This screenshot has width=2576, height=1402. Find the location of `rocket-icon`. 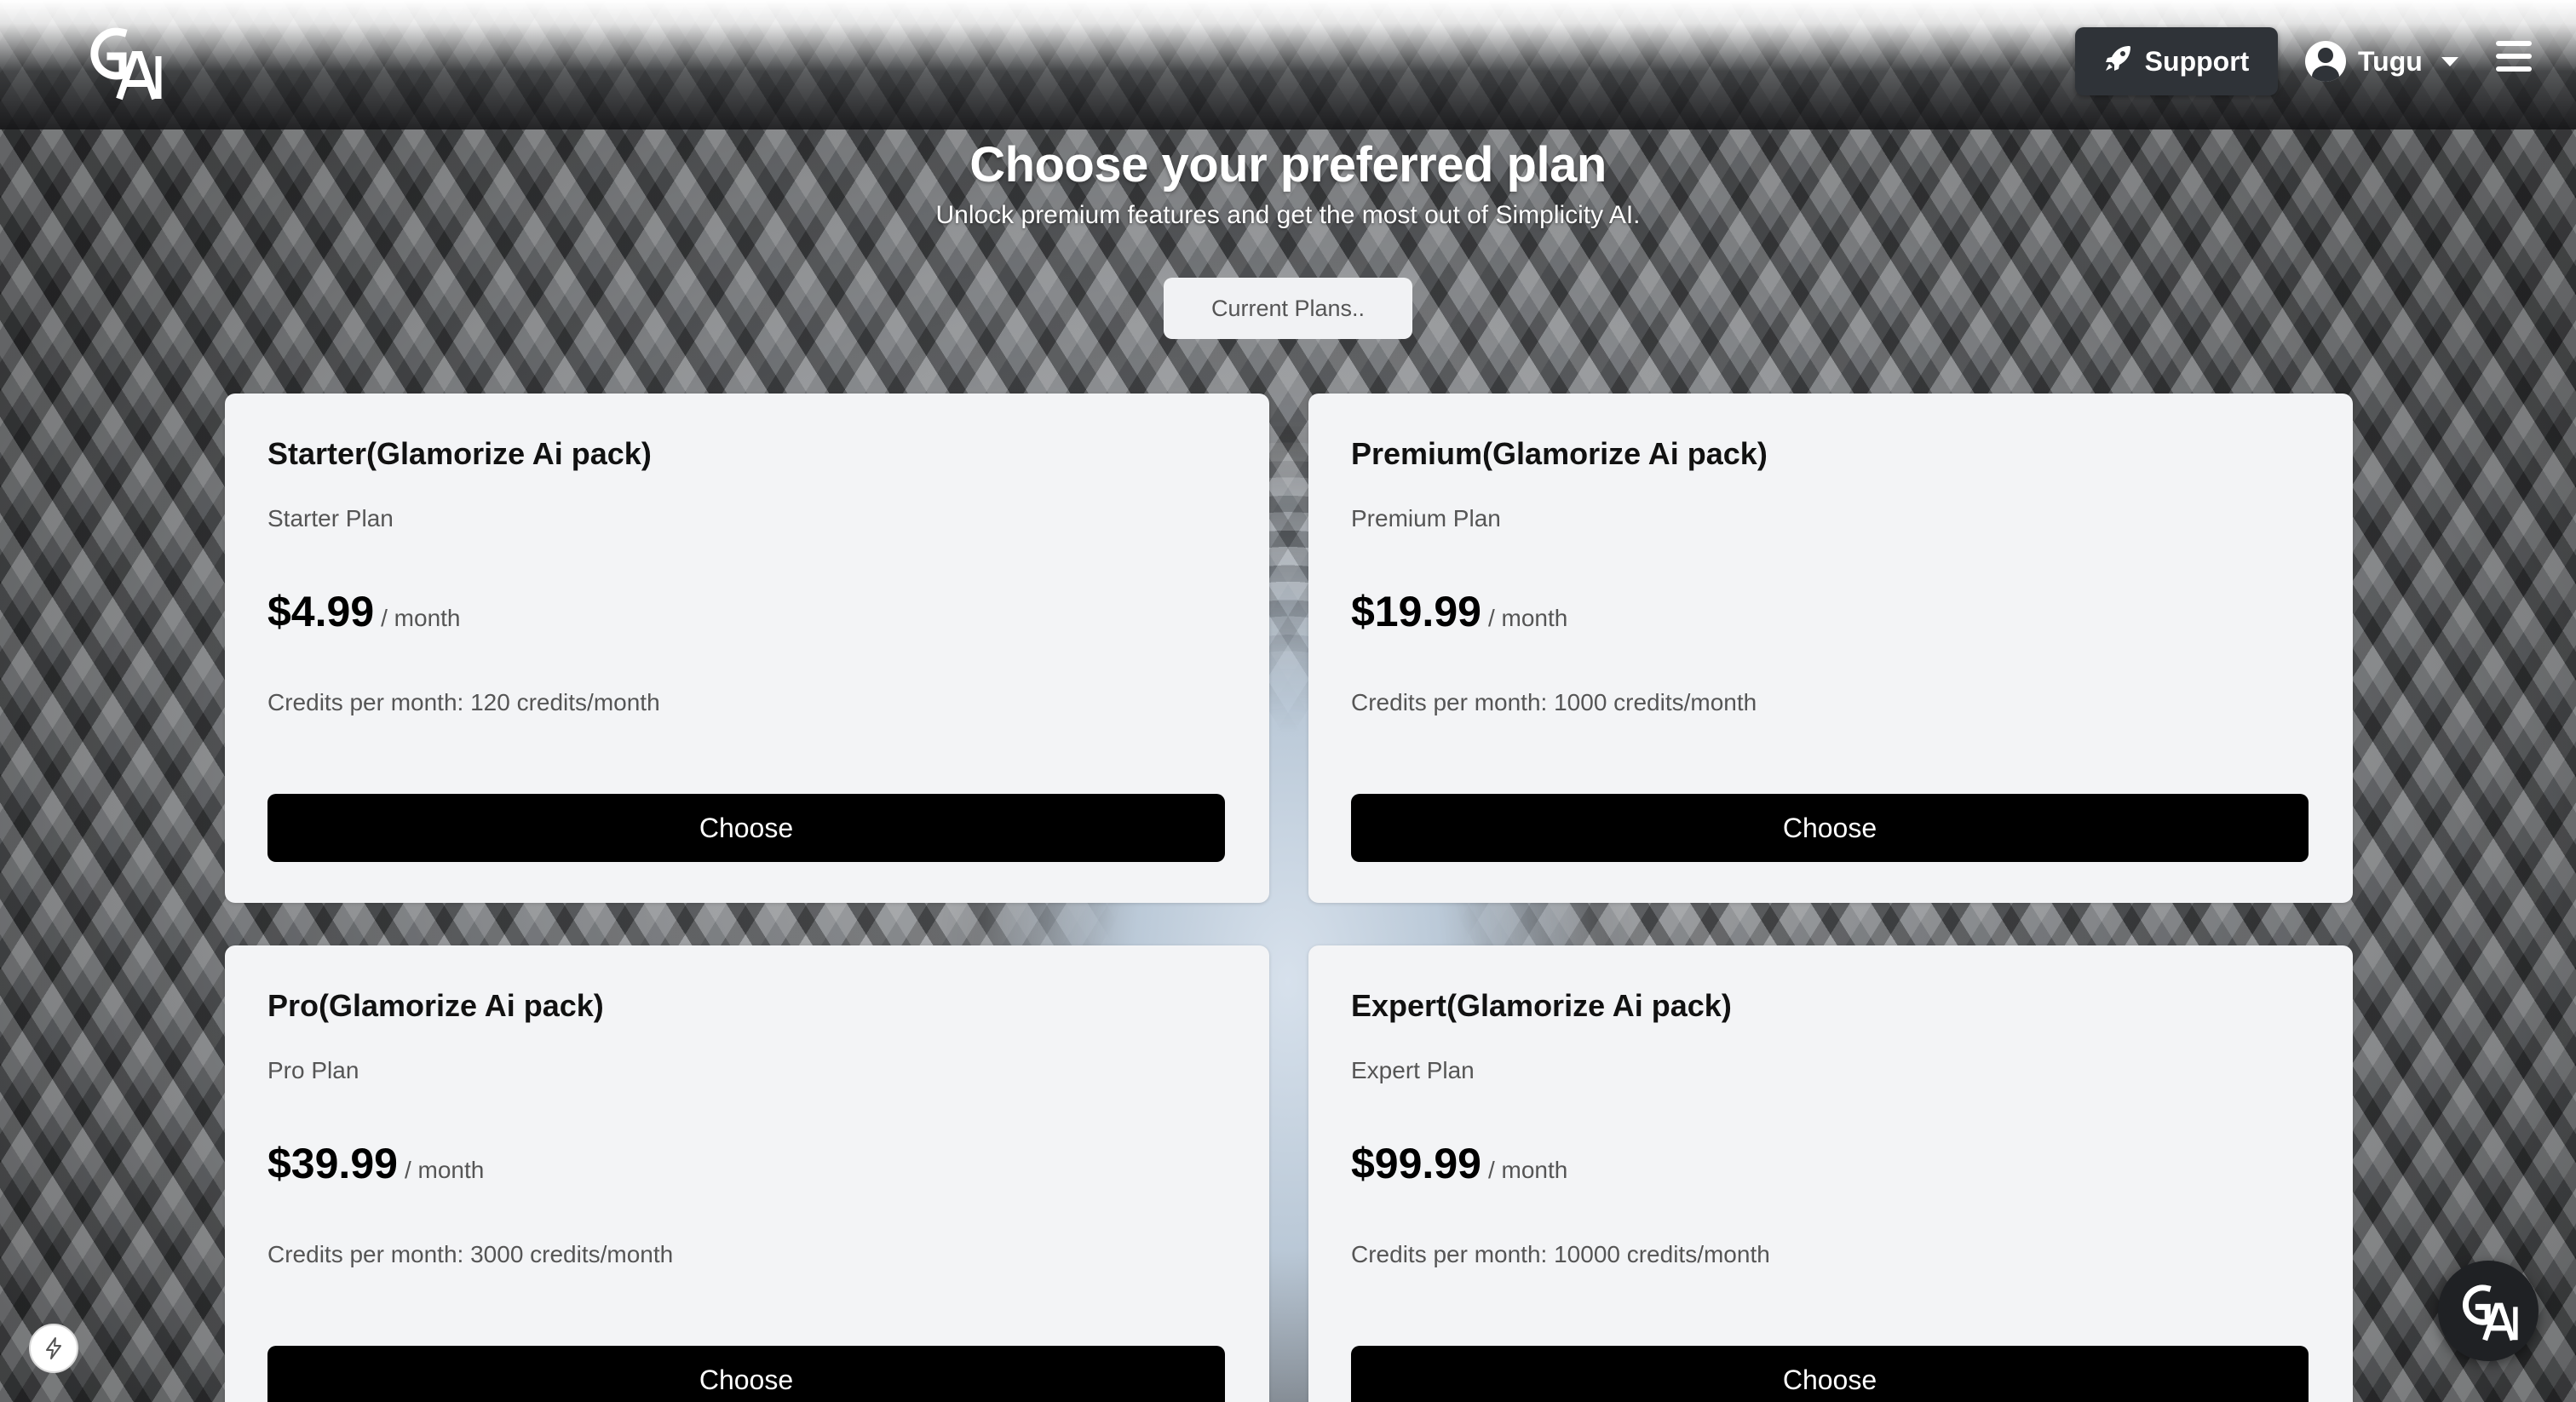

rocket-icon is located at coordinates (2119, 61).